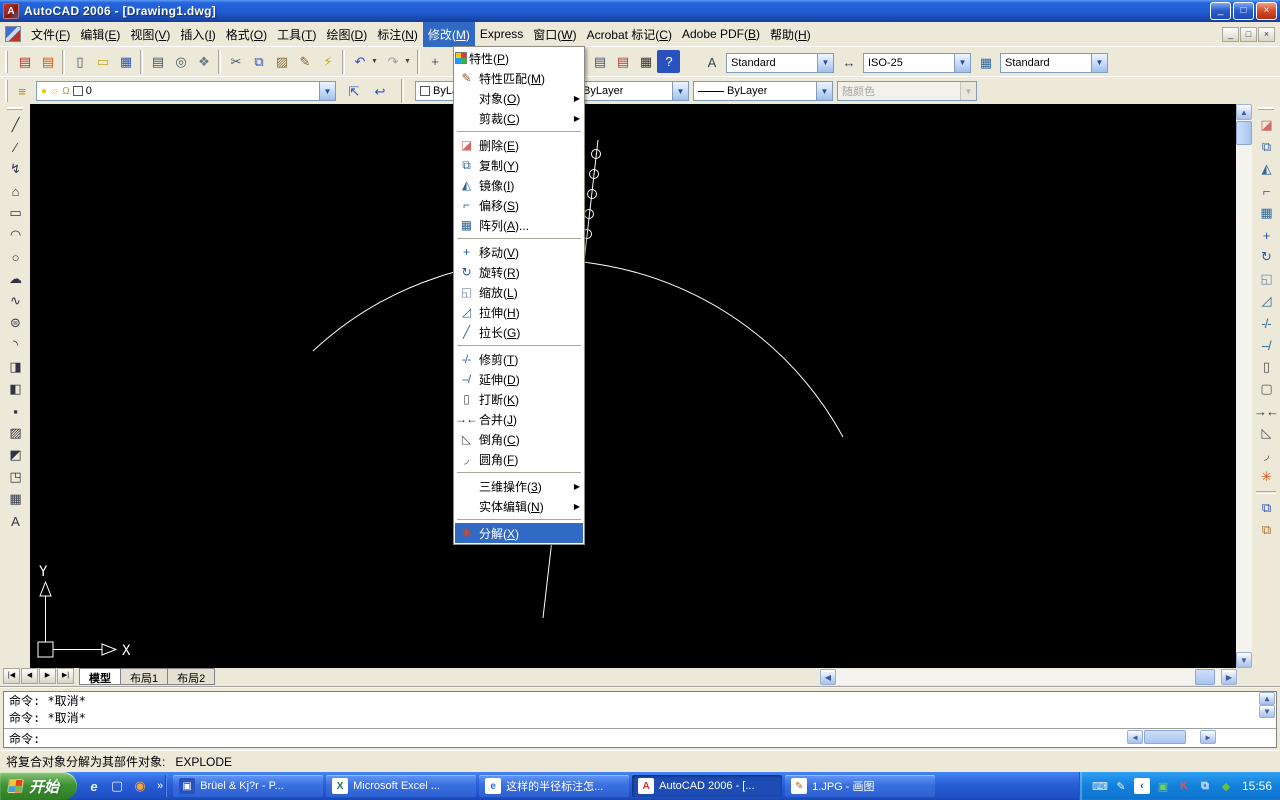 The width and height of the screenshot is (1280, 800). What do you see at coordinates (15, 323) in the screenshot?
I see `ellipse-icon: ⊜` at bounding box center [15, 323].